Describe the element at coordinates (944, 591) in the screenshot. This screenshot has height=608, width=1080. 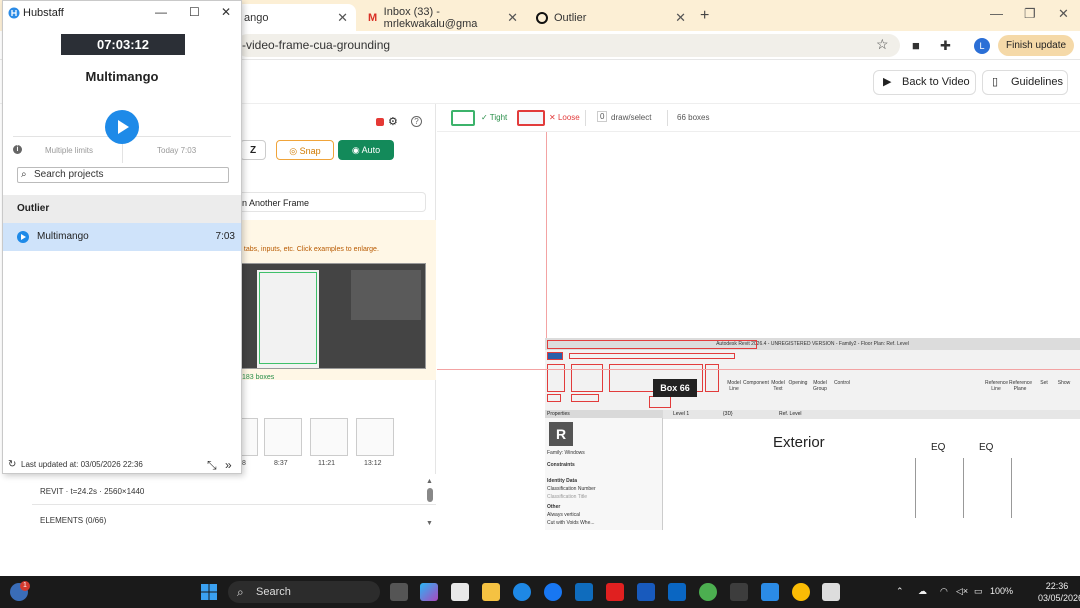
I see `wifi-icon: ◠` at that location.